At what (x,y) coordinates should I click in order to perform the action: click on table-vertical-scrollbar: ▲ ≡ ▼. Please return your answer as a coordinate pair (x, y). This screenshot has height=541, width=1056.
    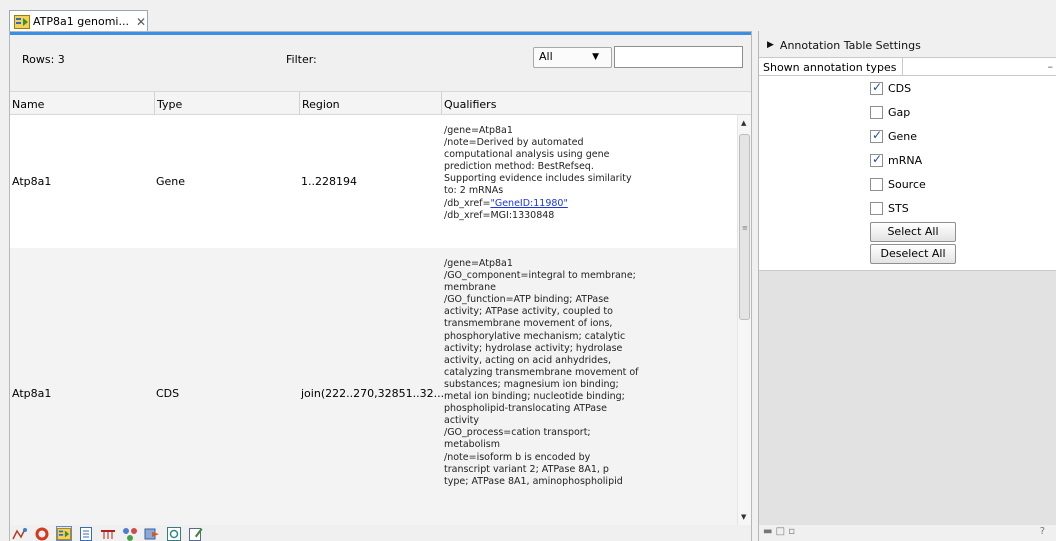
    Looking at the image, I should click on (744, 320).